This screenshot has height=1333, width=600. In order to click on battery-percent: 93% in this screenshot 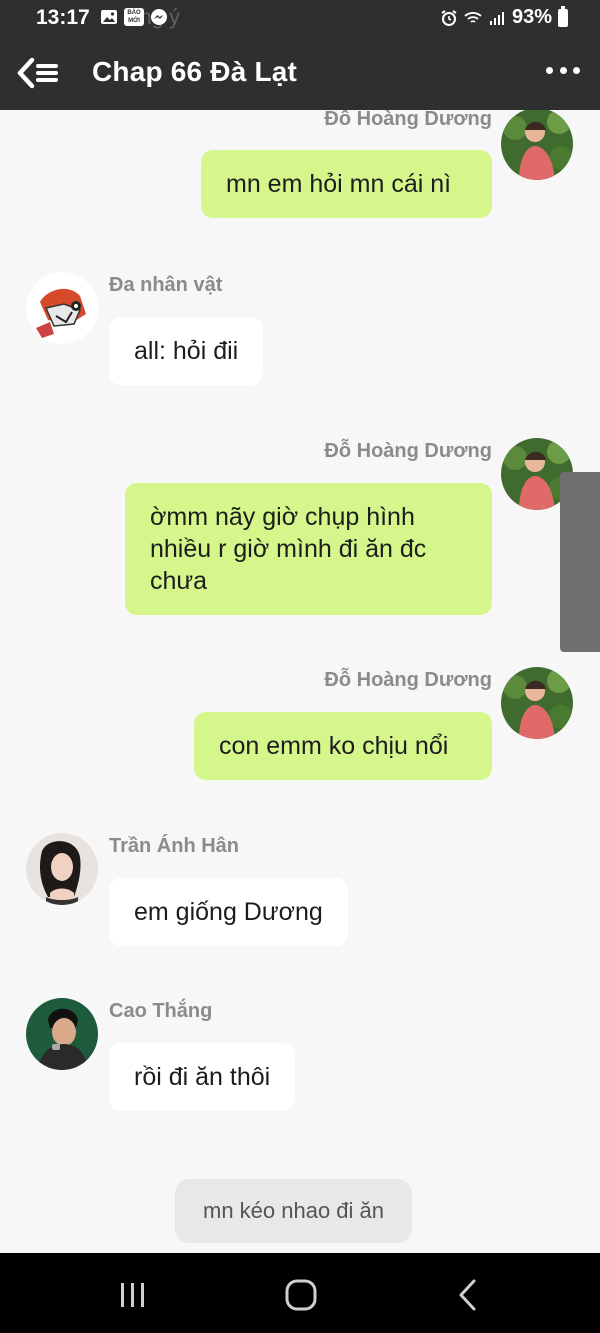, I will do `click(531, 17)`.